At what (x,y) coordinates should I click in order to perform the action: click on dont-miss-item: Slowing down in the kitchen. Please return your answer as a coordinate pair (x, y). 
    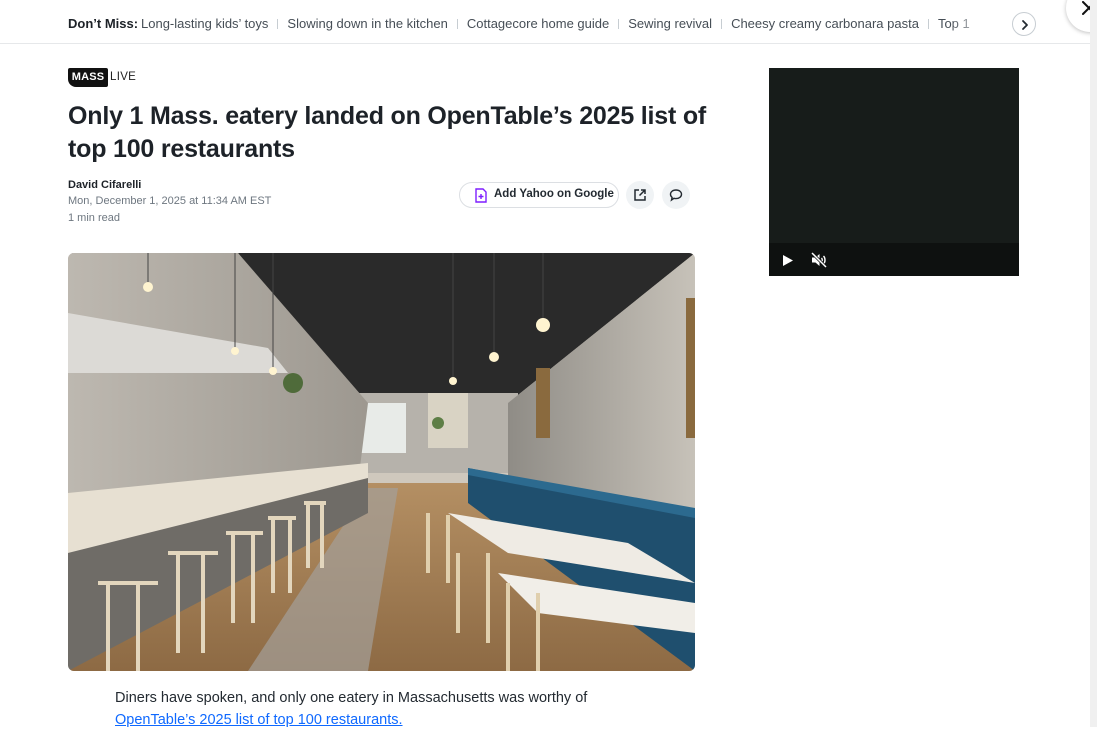
    Looking at the image, I should click on (367, 23).